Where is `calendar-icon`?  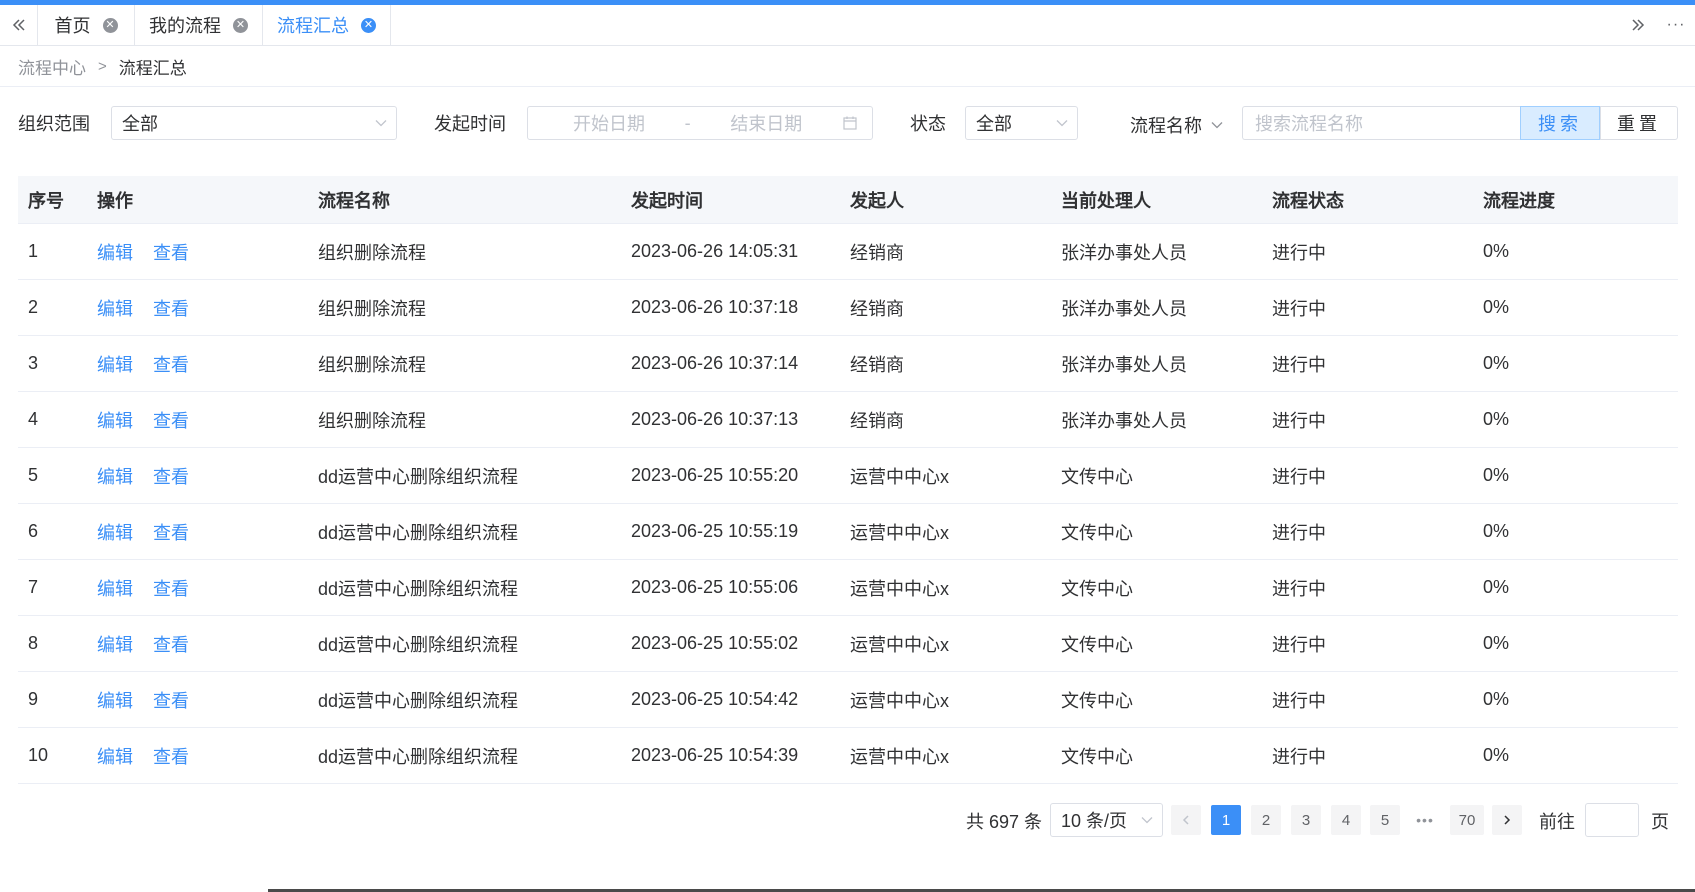
calendar-icon is located at coordinates (850, 123).